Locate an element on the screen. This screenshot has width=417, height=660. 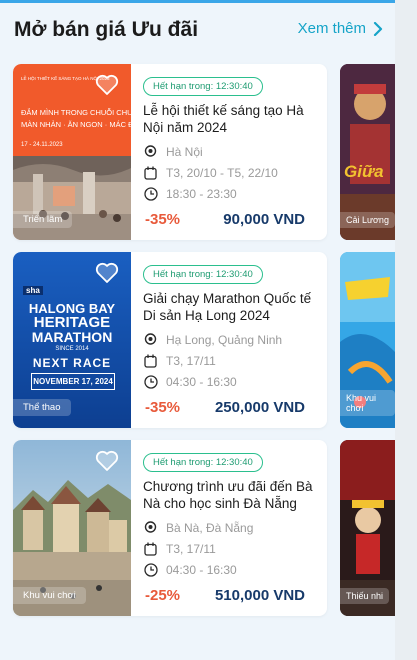
poster-line: MARATHON is located at coordinates (72, 337).